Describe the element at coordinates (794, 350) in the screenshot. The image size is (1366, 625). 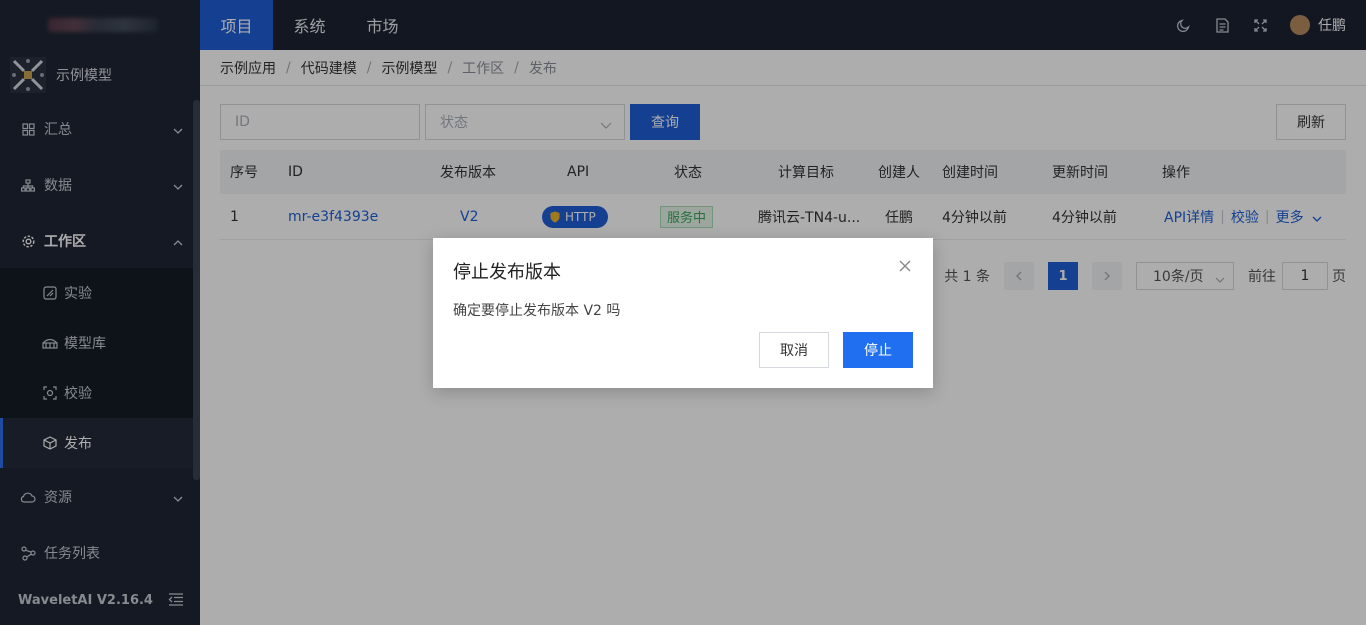
I see `cancel-button: 取消` at that location.